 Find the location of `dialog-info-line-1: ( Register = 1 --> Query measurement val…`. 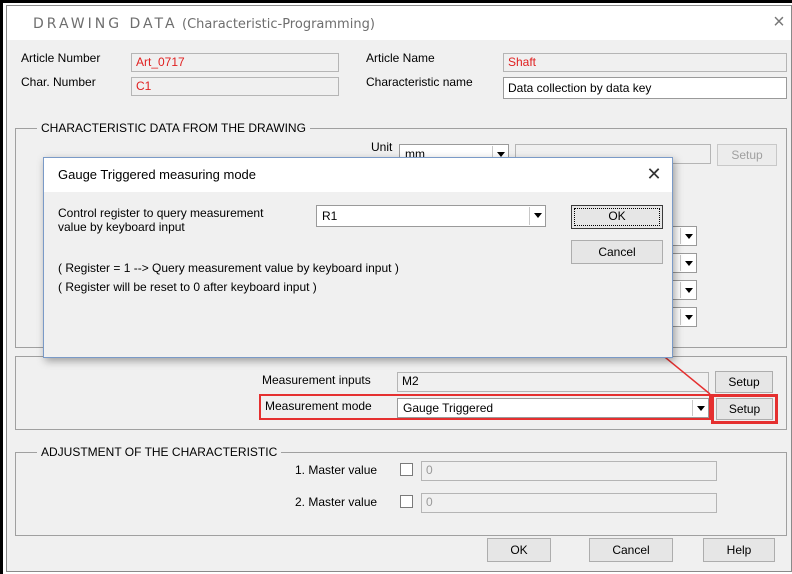

dialog-info-line-1: ( Register = 1 --> Query measurement val… is located at coordinates (228, 268).